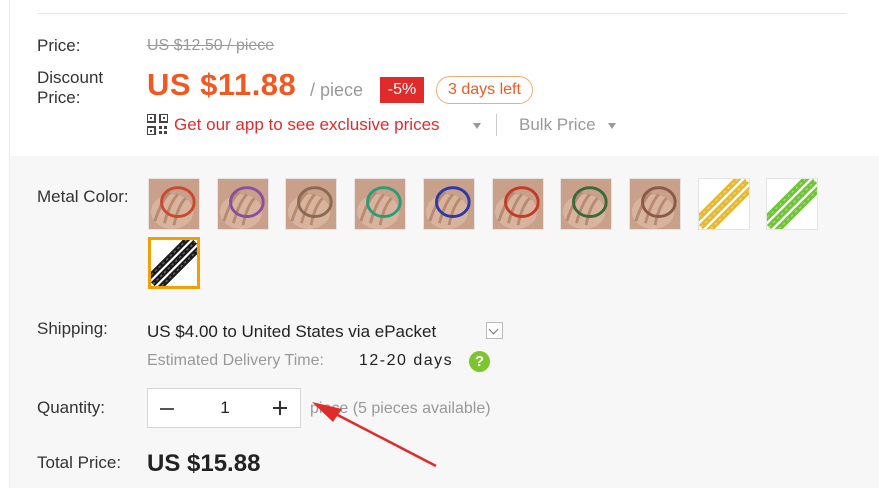  What do you see at coordinates (71, 407) in the screenshot?
I see `quantity-label: Quantity:` at bounding box center [71, 407].